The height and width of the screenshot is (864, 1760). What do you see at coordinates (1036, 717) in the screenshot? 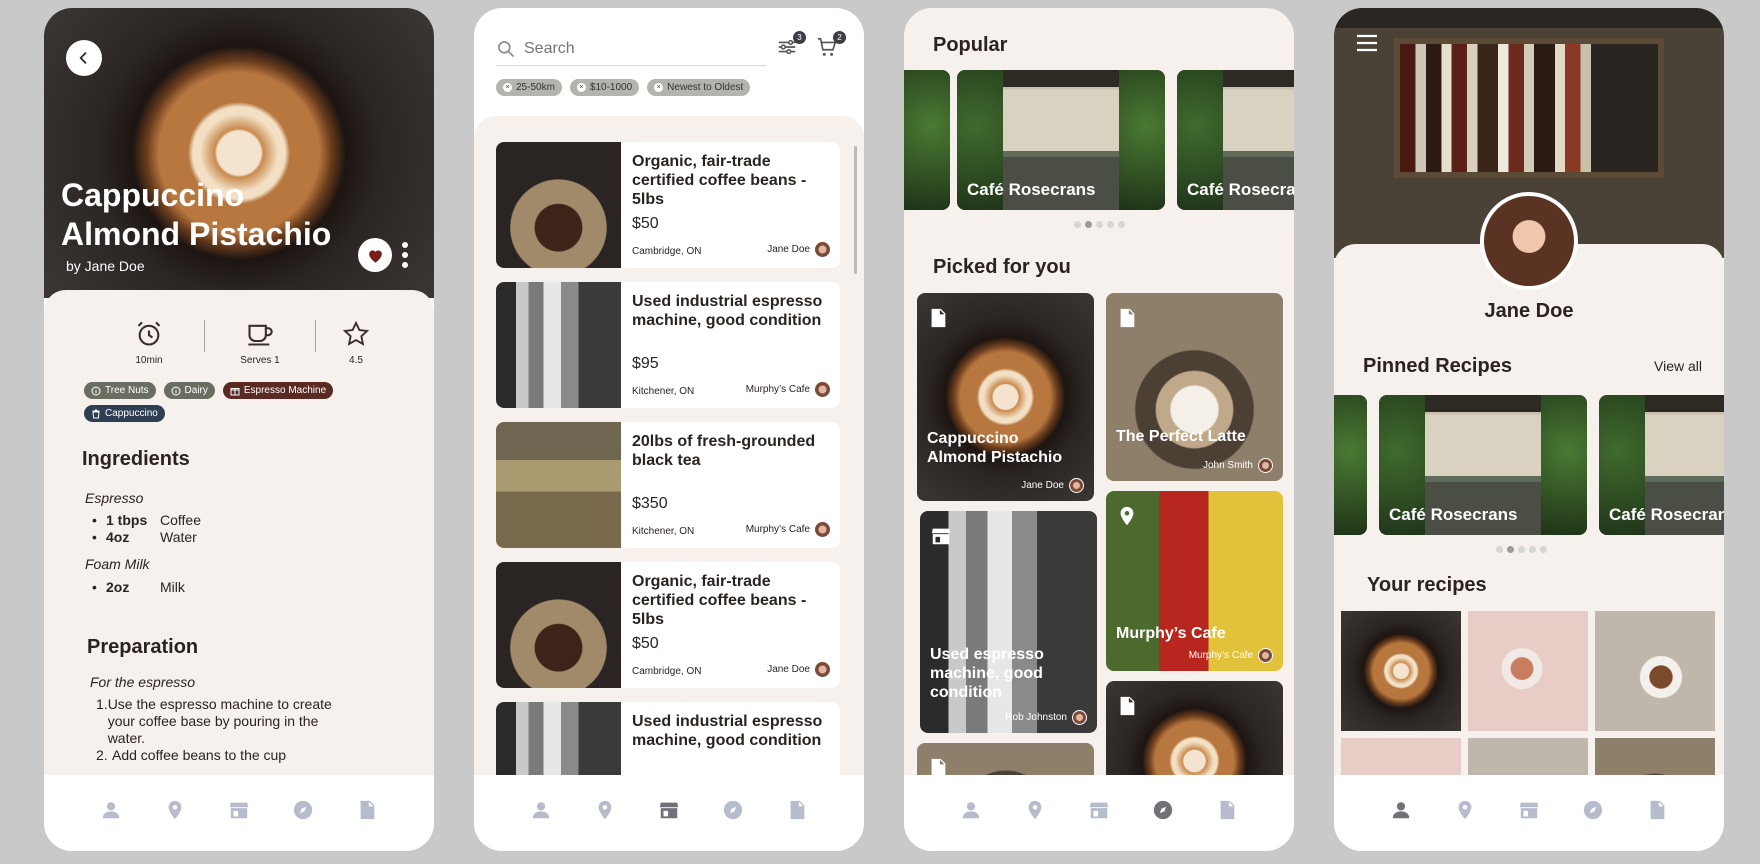
I see `author-name: Rob Johnston` at bounding box center [1036, 717].